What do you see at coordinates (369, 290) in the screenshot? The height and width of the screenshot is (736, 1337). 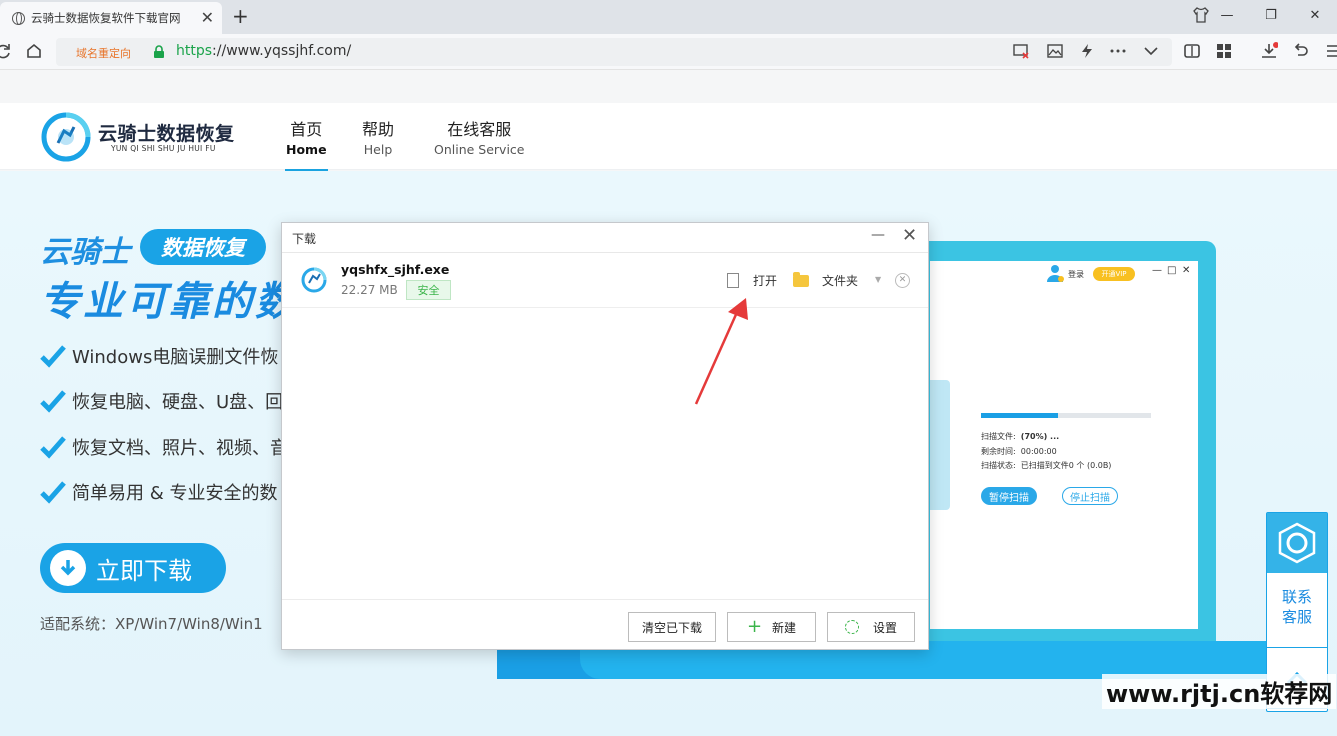 I see `download-file-size: 22.27 MB` at bounding box center [369, 290].